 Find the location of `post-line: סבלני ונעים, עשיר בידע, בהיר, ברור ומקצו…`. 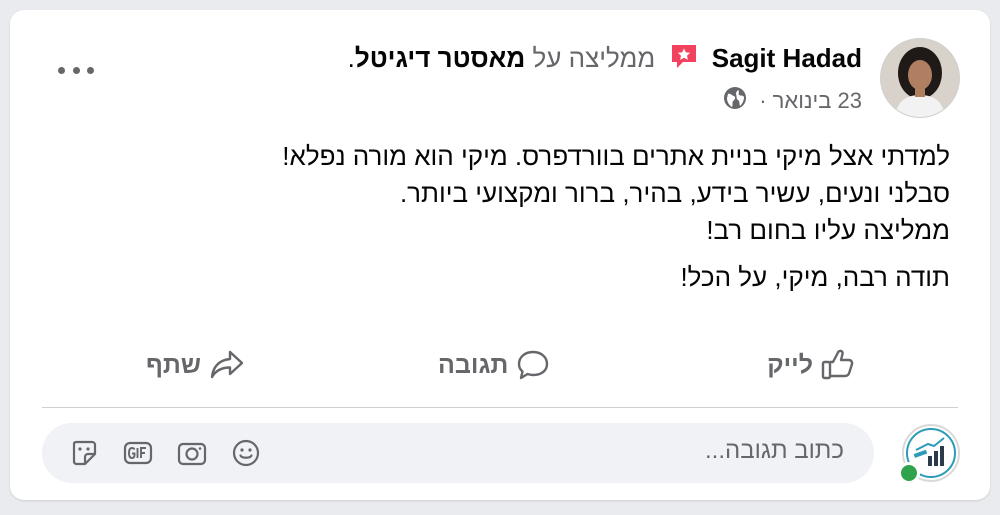

post-line: סבלני ונעים, עשיר בידע, בהיר, ברור ומקצו… is located at coordinates (674, 193).